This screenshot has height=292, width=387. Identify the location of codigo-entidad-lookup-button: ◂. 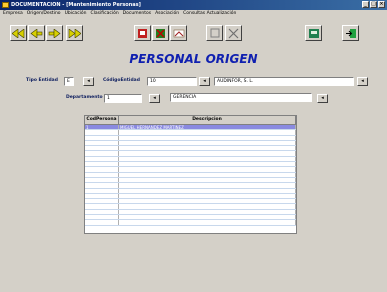
(204, 81).